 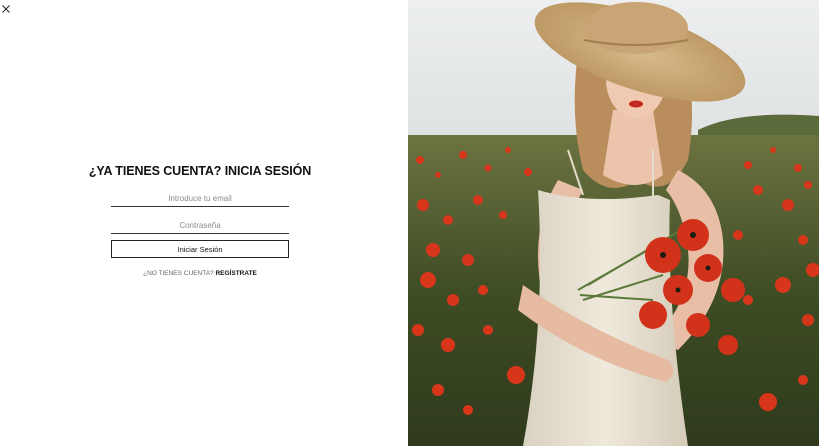 I want to click on register-prompt: ¿NO TIENES CUENTA? REGÍSTRATE, so click(x=200, y=273).